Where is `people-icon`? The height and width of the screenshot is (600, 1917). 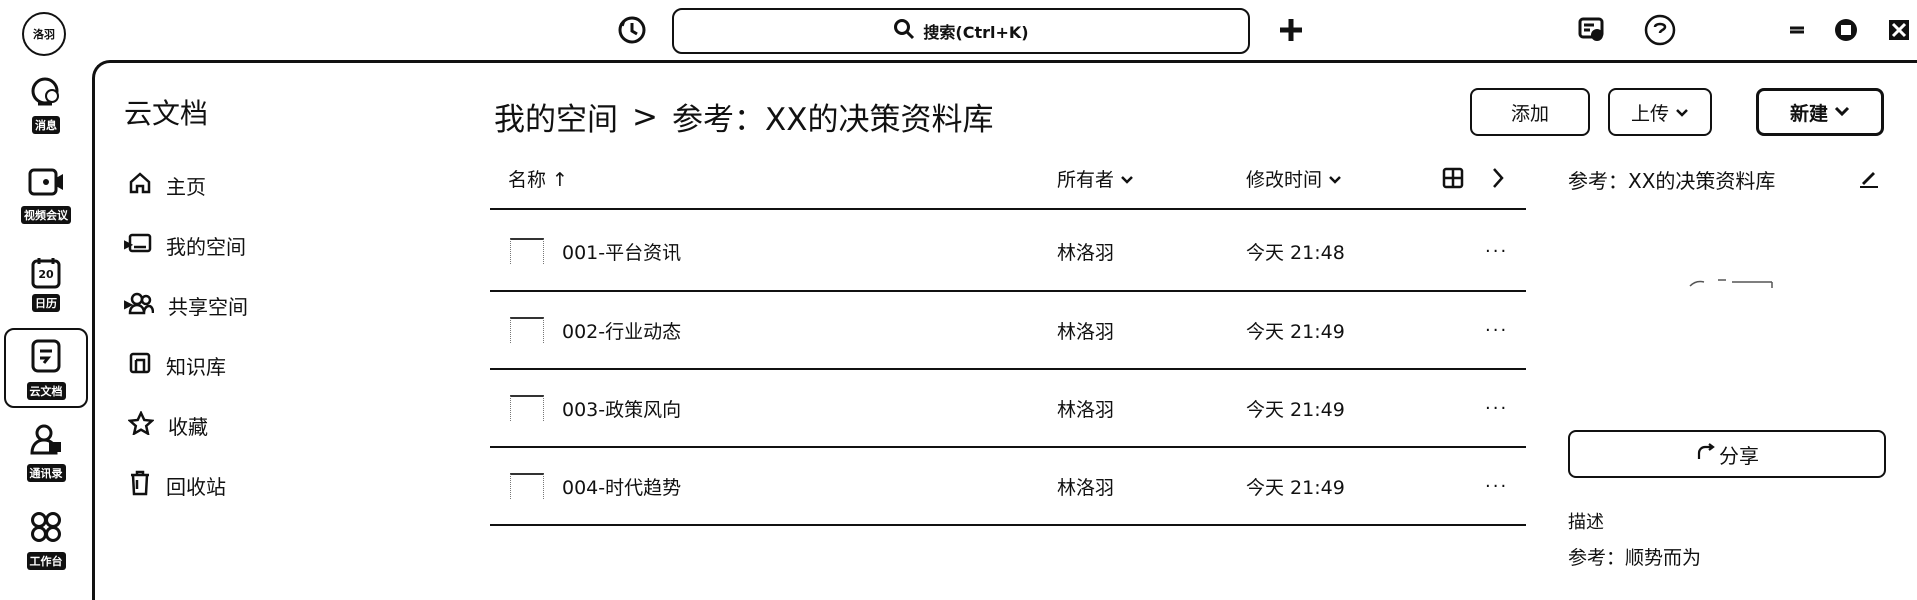
people-icon is located at coordinates (141, 305).